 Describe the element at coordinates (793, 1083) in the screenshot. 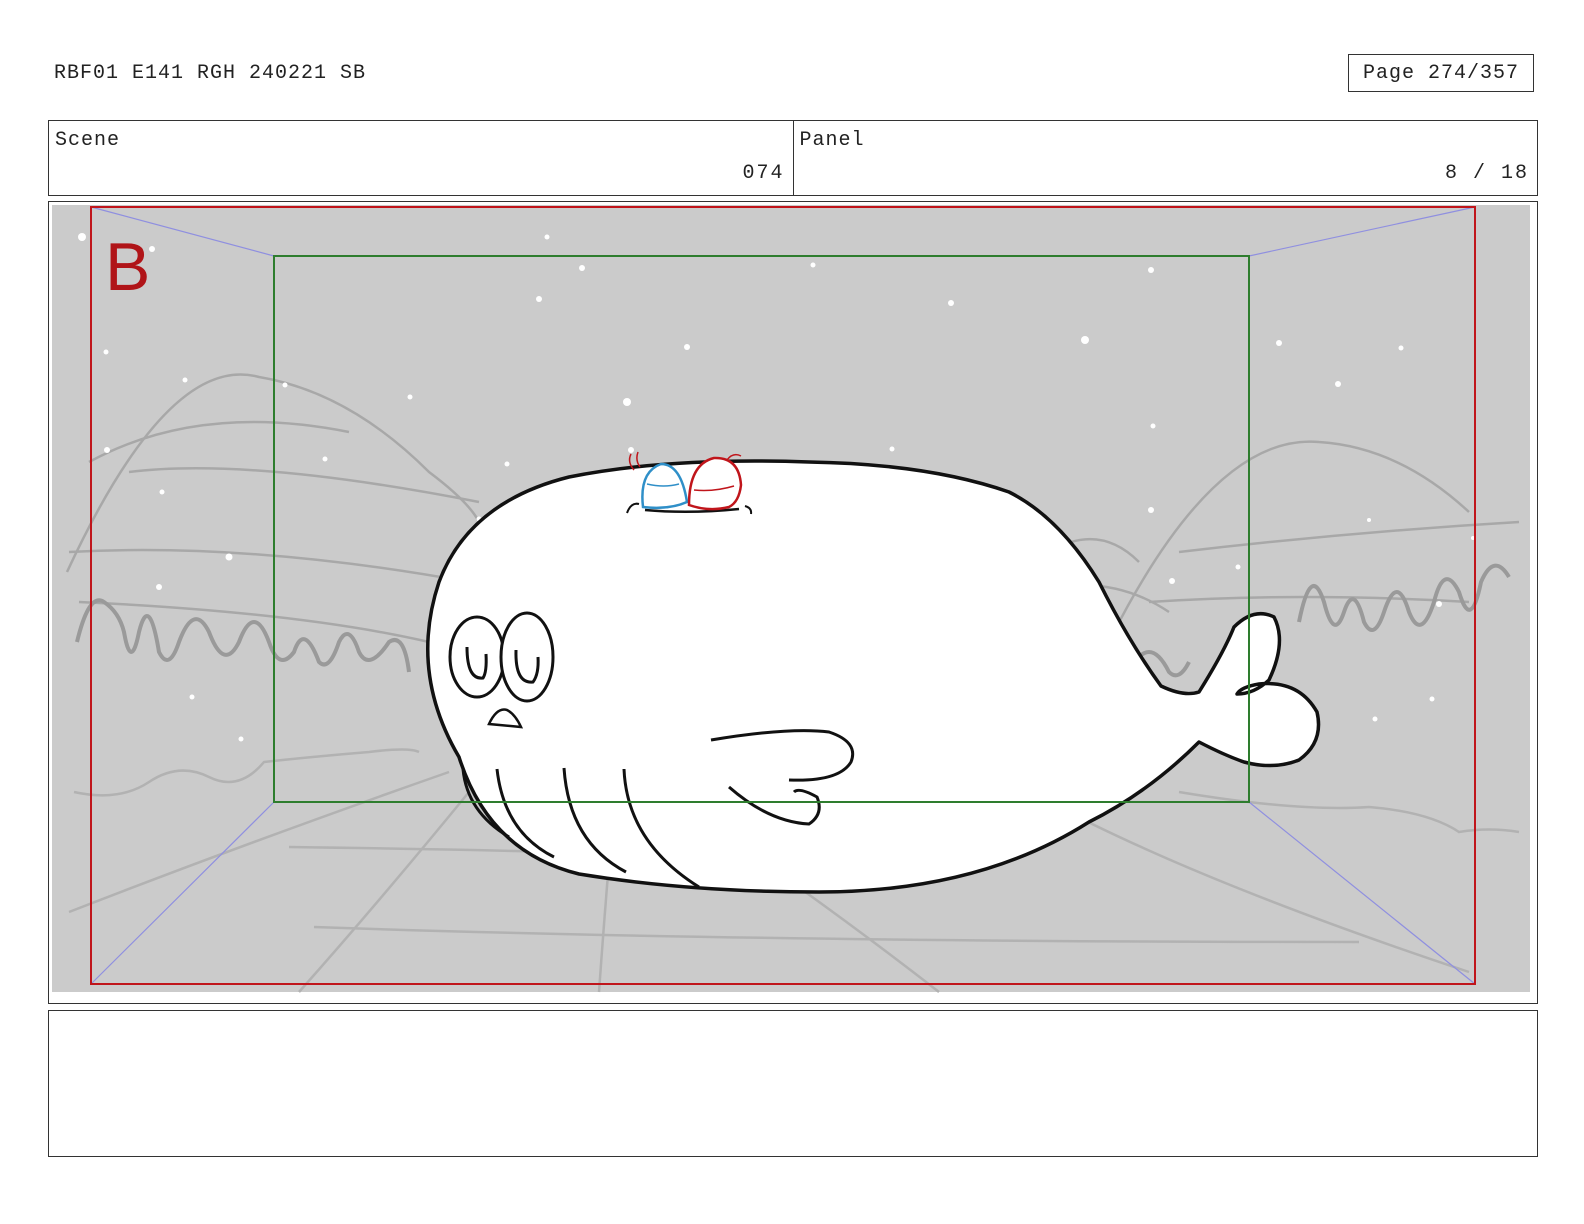

I see `notes-area` at that location.